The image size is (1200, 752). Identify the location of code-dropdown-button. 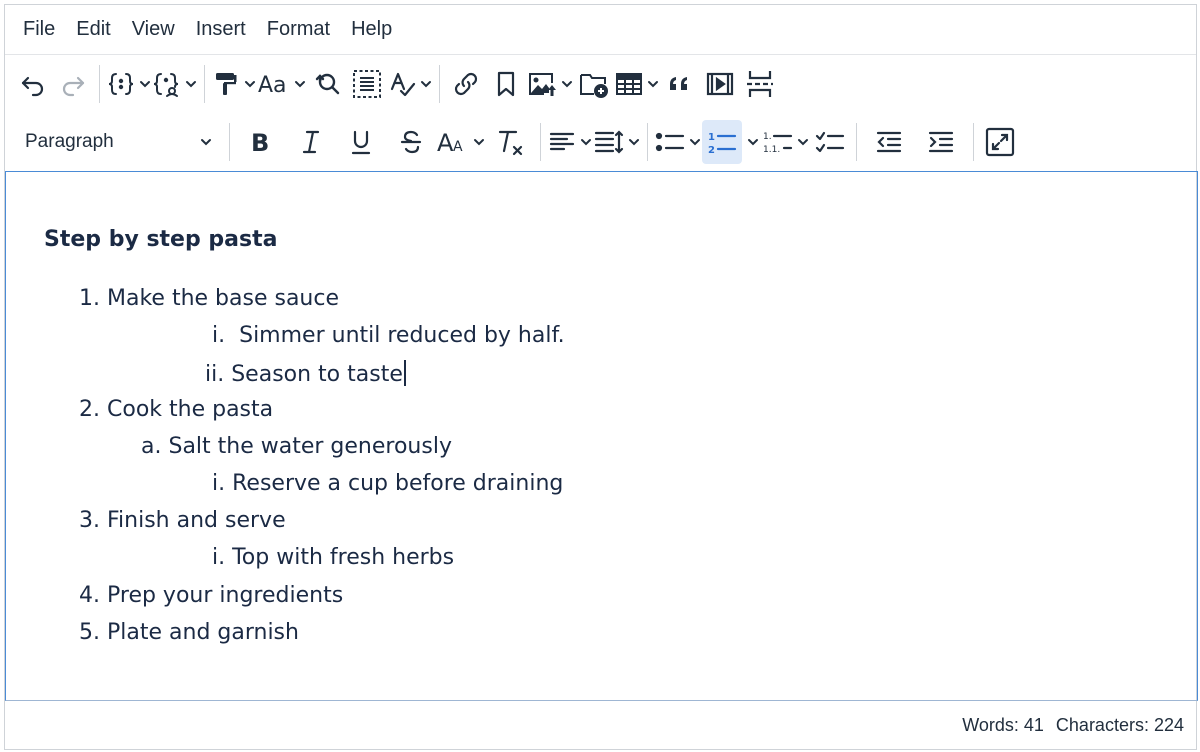
(129, 84).